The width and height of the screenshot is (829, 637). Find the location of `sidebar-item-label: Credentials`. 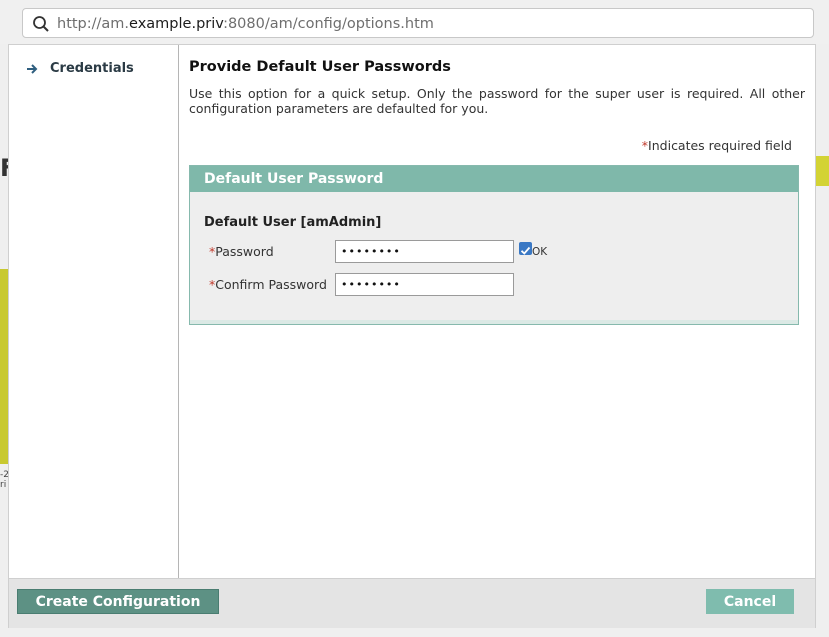

sidebar-item-label: Credentials is located at coordinates (92, 68).